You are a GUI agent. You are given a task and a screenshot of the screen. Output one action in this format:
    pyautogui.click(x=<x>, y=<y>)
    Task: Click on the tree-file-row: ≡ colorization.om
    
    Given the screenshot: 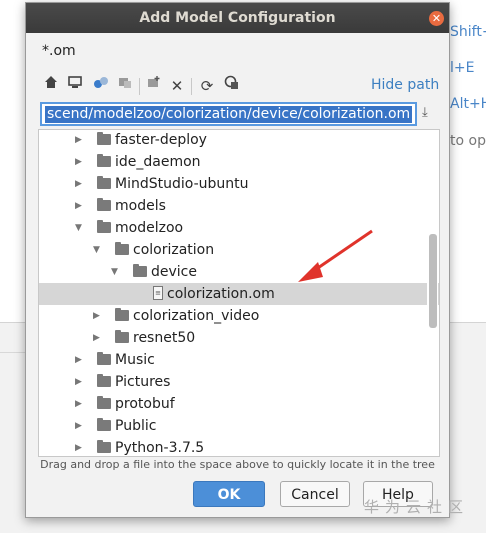 What is the action you would take?
    pyautogui.click(x=239, y=294)
    